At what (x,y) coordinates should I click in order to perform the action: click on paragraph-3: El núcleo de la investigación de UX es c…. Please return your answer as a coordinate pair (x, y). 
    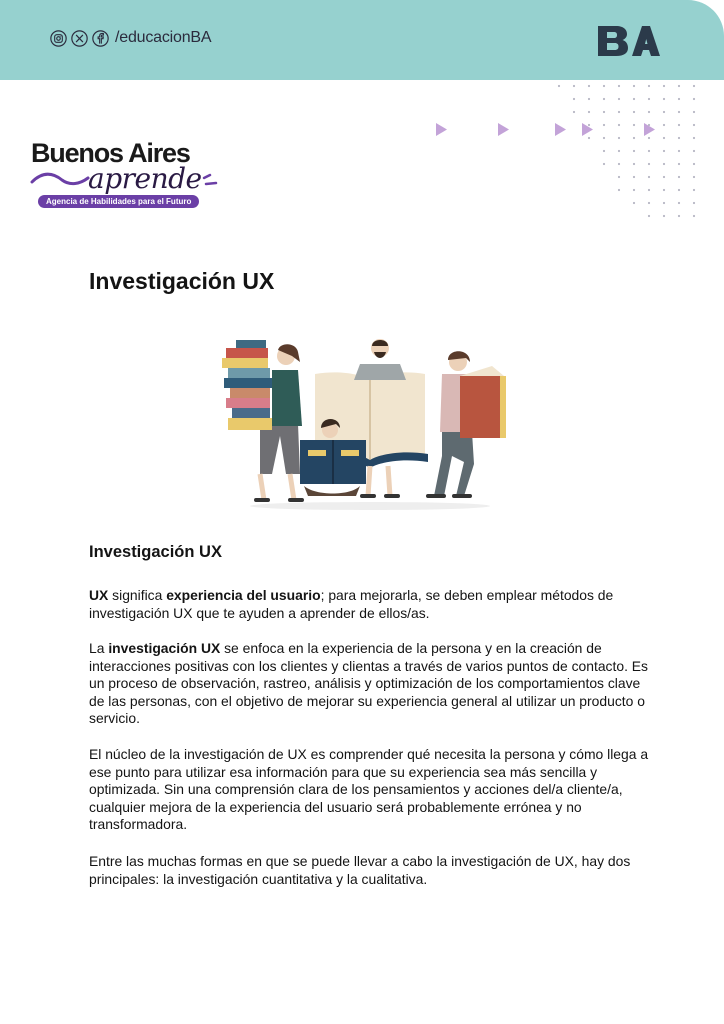
    Looking at the image, I should click on (369, 789).